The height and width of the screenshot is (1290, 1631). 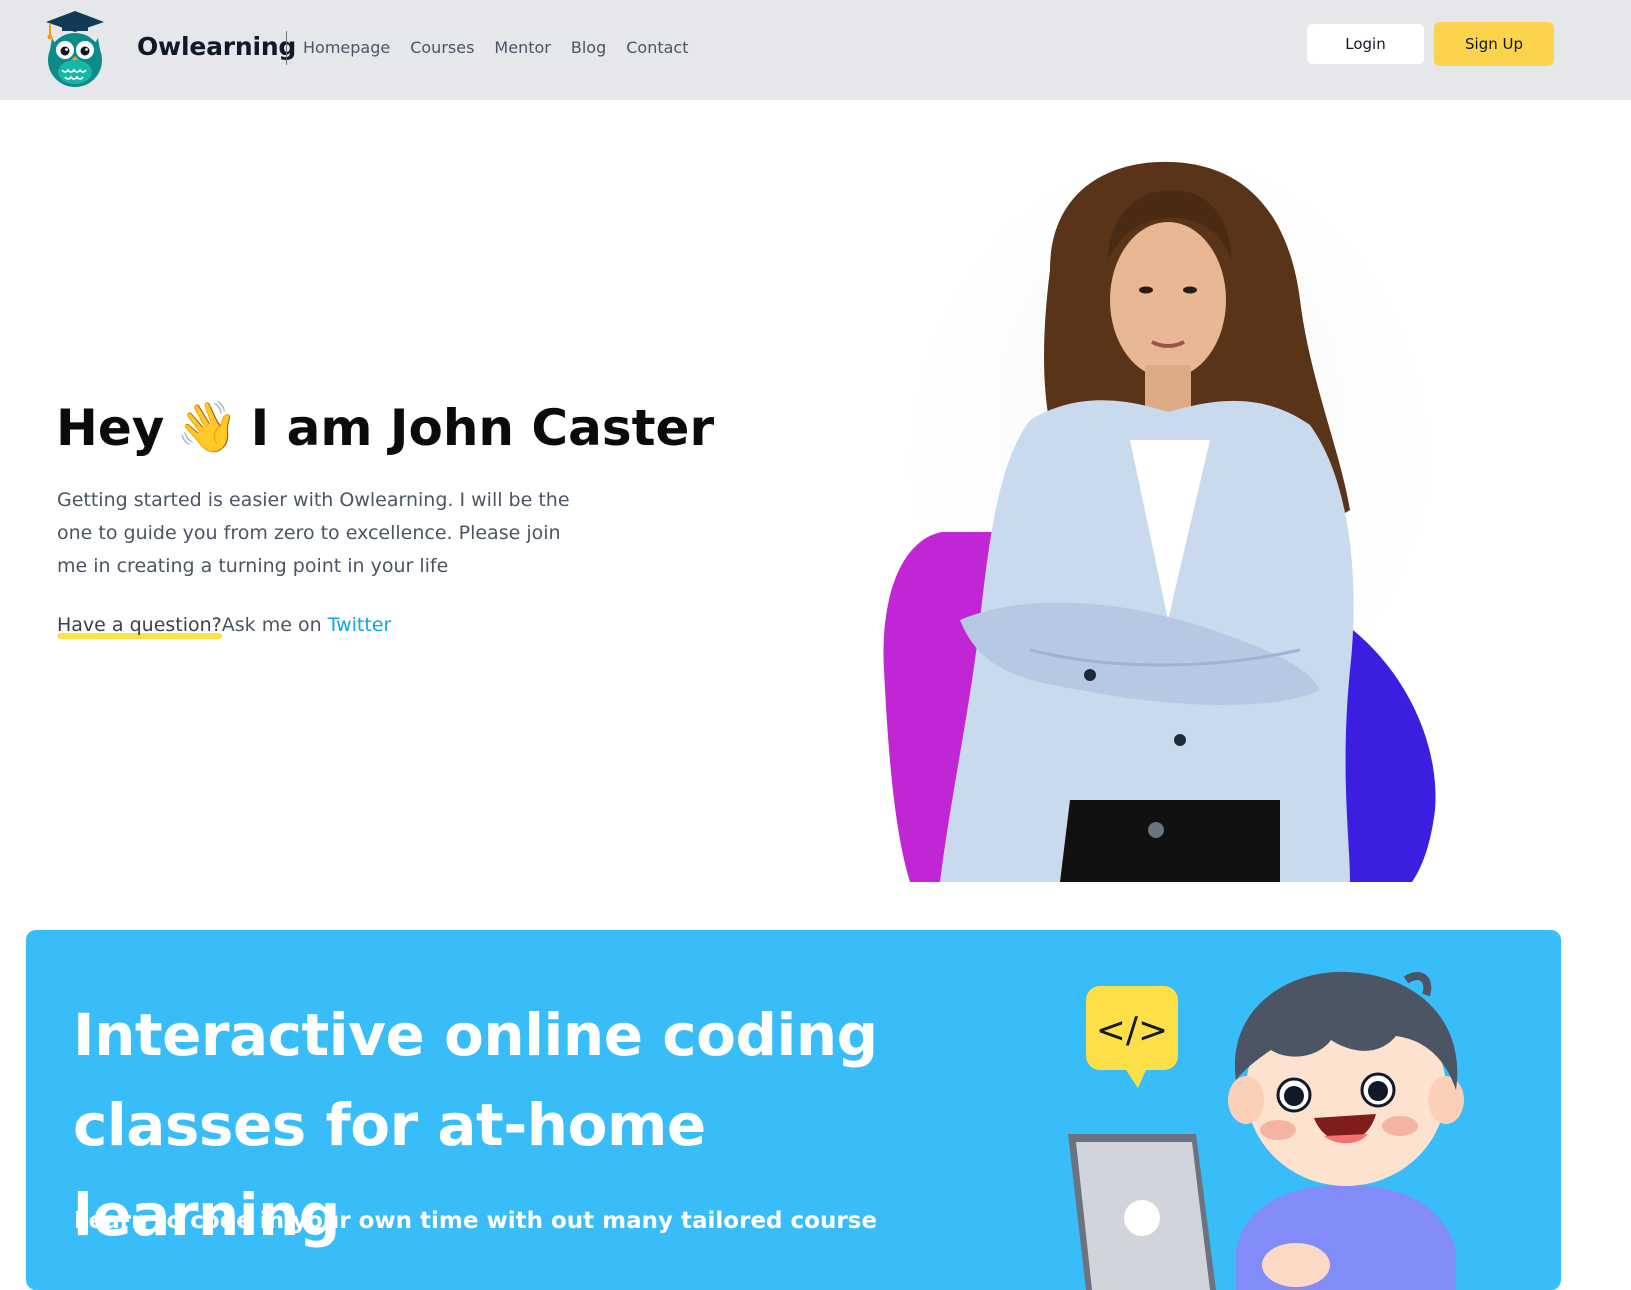 What do you see at coordinates (75, 48) in the screenshot?
I see `owl-logo-icon` at bounding box center [75, 48].